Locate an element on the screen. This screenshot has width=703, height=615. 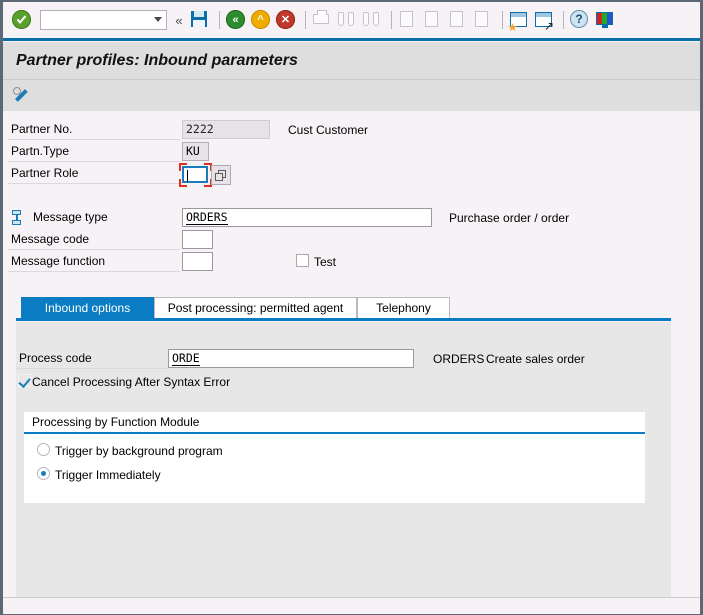
partner-type-value: KU is located at coordinates (193, 151).